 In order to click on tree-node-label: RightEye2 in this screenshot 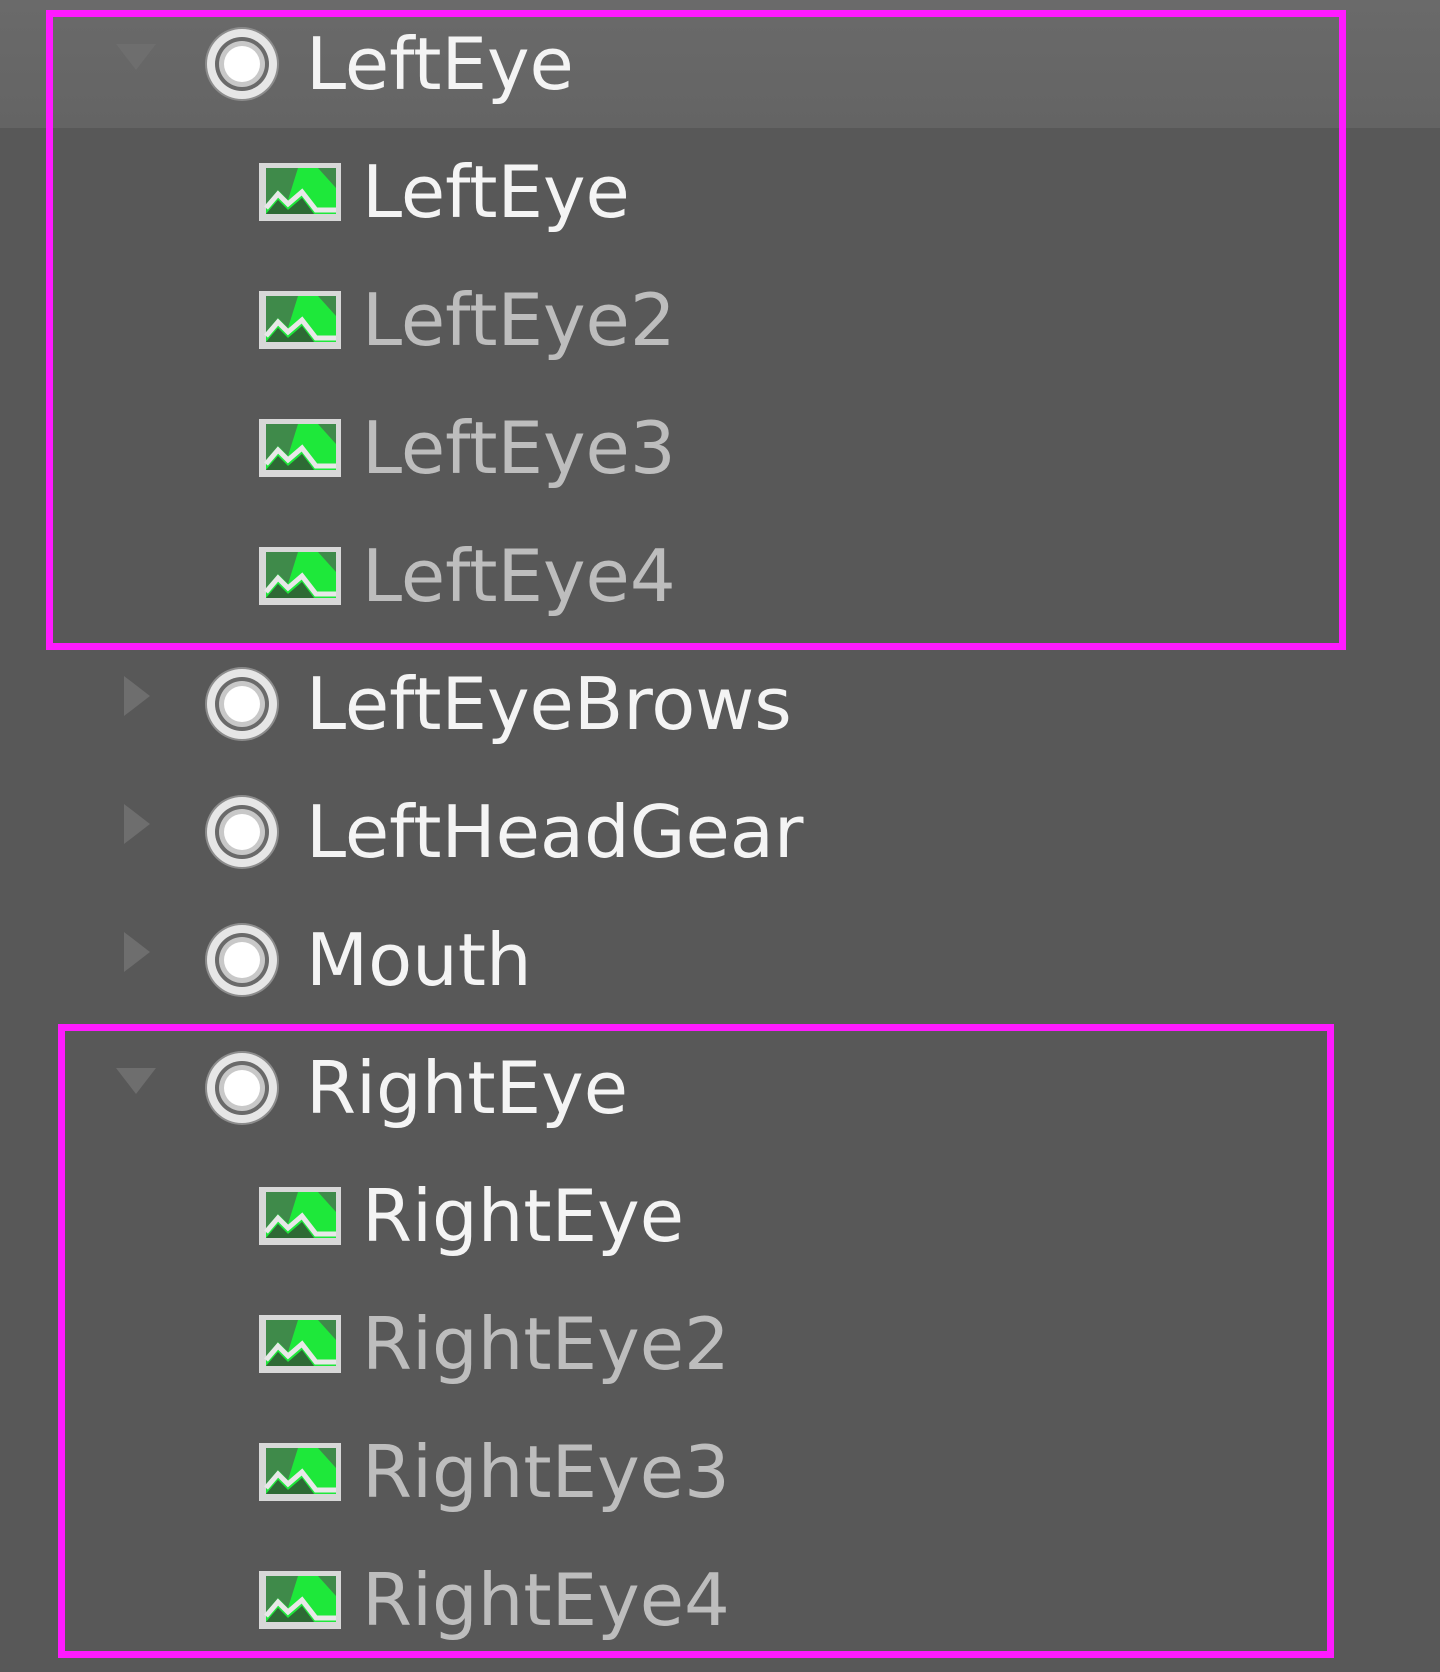, I will do `click(546, 1344)`.